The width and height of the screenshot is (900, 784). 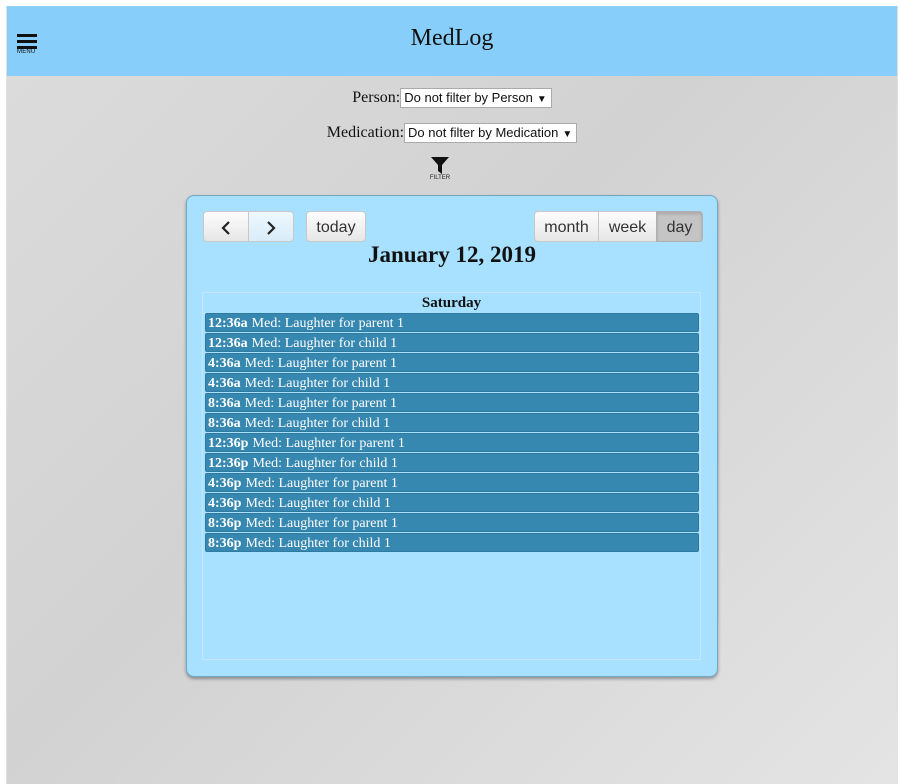 I want to click on chevron-right-icon, so click(x=271, y=227).